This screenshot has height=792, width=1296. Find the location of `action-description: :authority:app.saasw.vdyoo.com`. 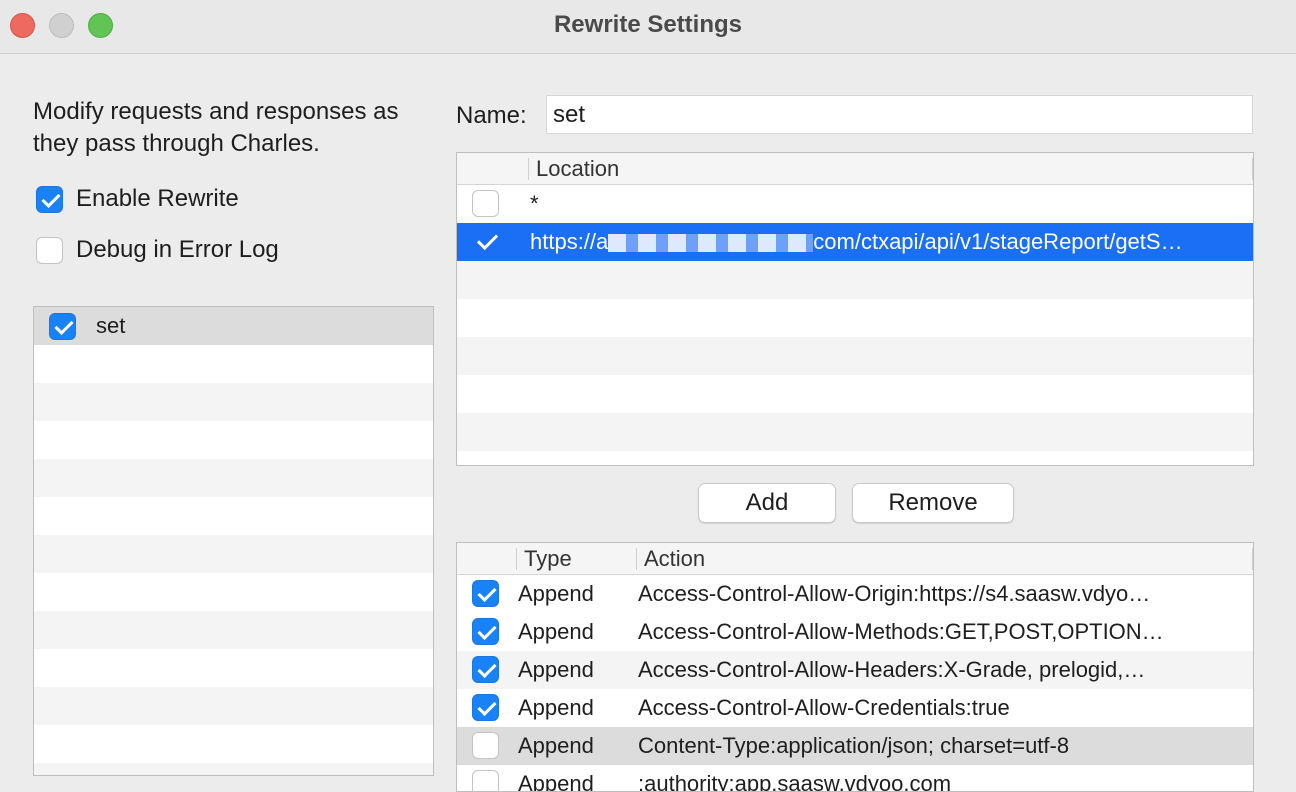

action-description: :authority:app.saasw.vdyoo.com is located at coordinates (795, 781).